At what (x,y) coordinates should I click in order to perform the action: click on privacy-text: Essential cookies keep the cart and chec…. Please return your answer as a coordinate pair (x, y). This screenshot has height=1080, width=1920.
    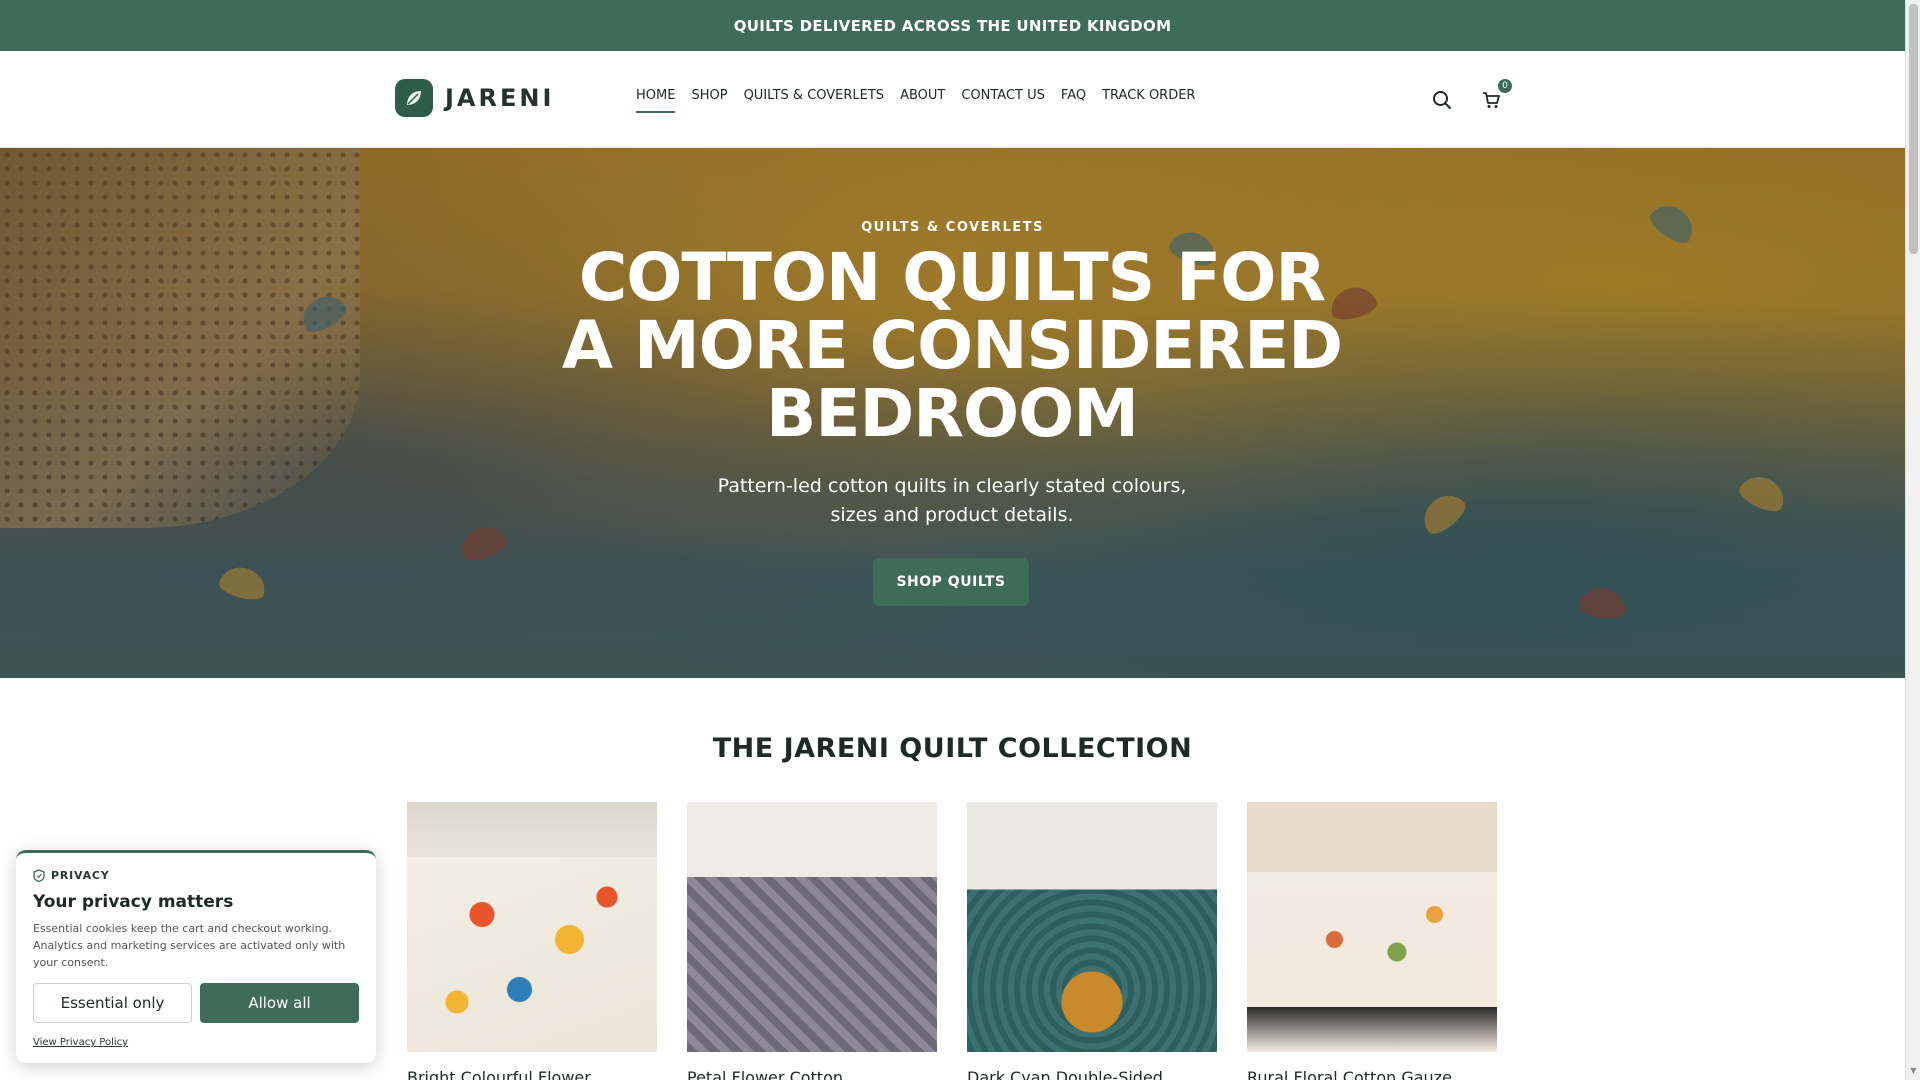
    Looking at the image, I should click on (189, 945).